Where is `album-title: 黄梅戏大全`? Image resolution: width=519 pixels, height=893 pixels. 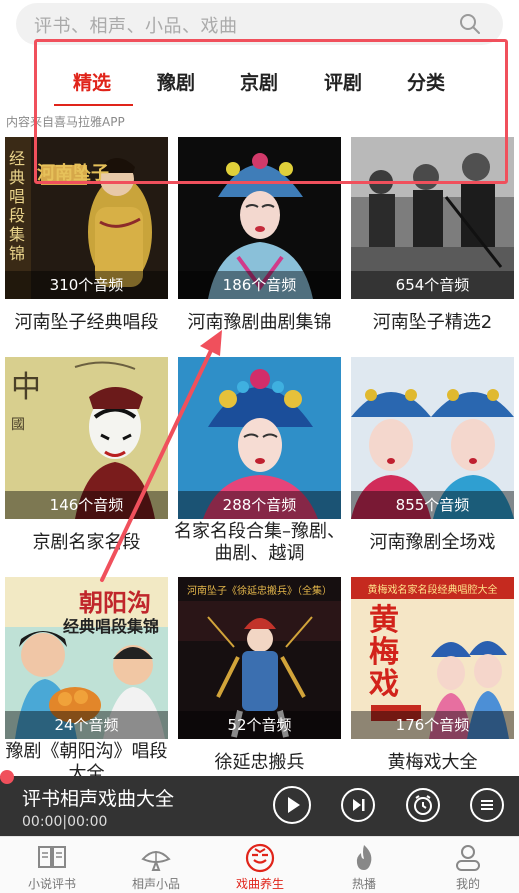 album-title: 黄梅戏大全 is located at coordinates (432, 762).